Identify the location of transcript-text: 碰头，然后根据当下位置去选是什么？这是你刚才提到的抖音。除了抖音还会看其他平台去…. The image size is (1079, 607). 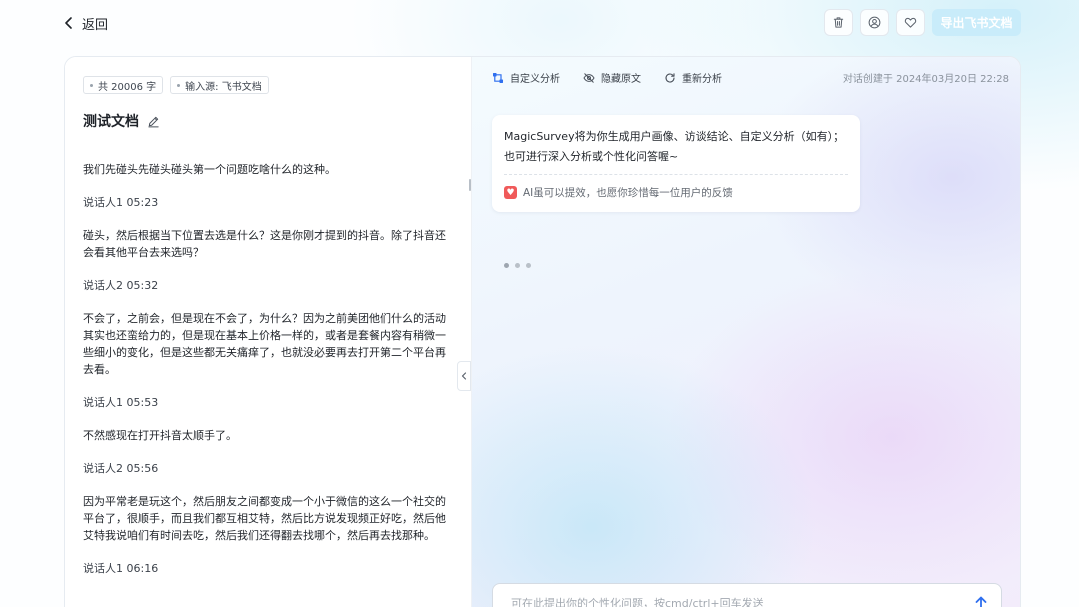
(264, 244).